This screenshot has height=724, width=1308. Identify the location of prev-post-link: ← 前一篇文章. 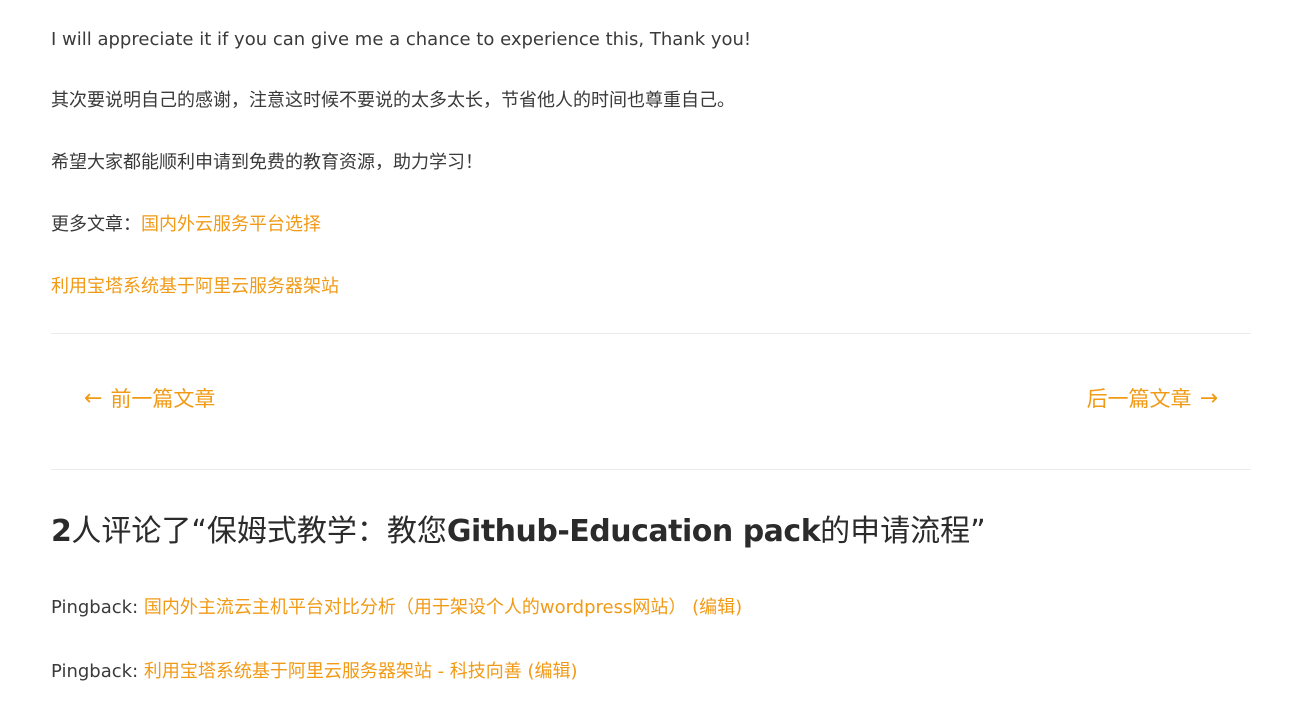
(149, 399).